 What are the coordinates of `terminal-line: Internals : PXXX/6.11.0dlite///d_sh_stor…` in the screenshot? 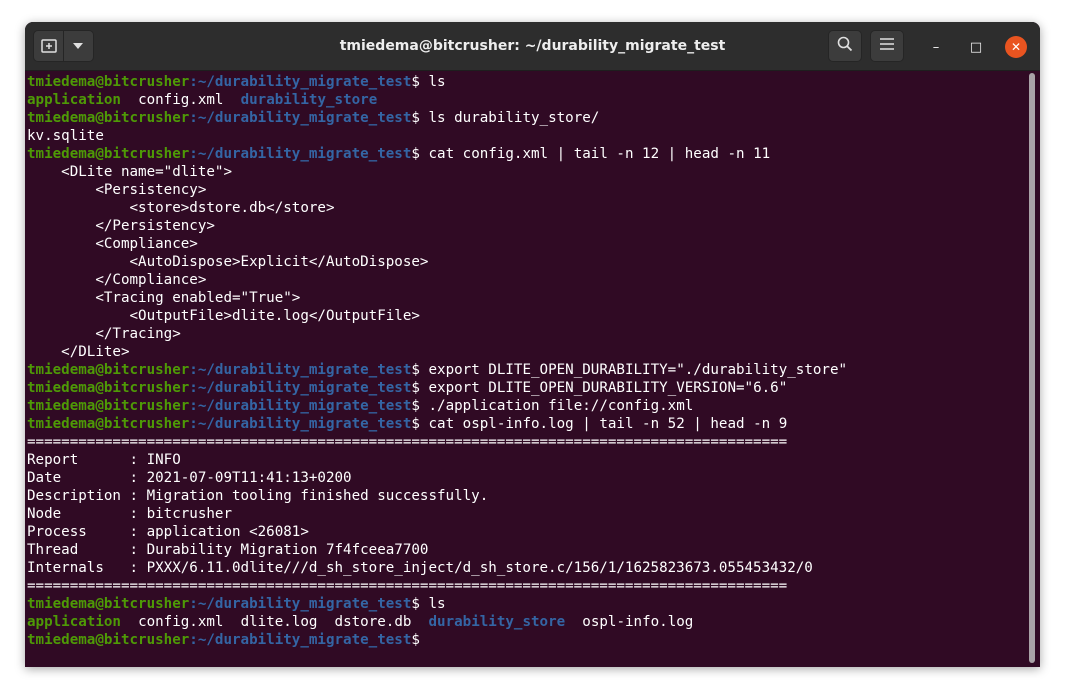 It's located at (528, 568).